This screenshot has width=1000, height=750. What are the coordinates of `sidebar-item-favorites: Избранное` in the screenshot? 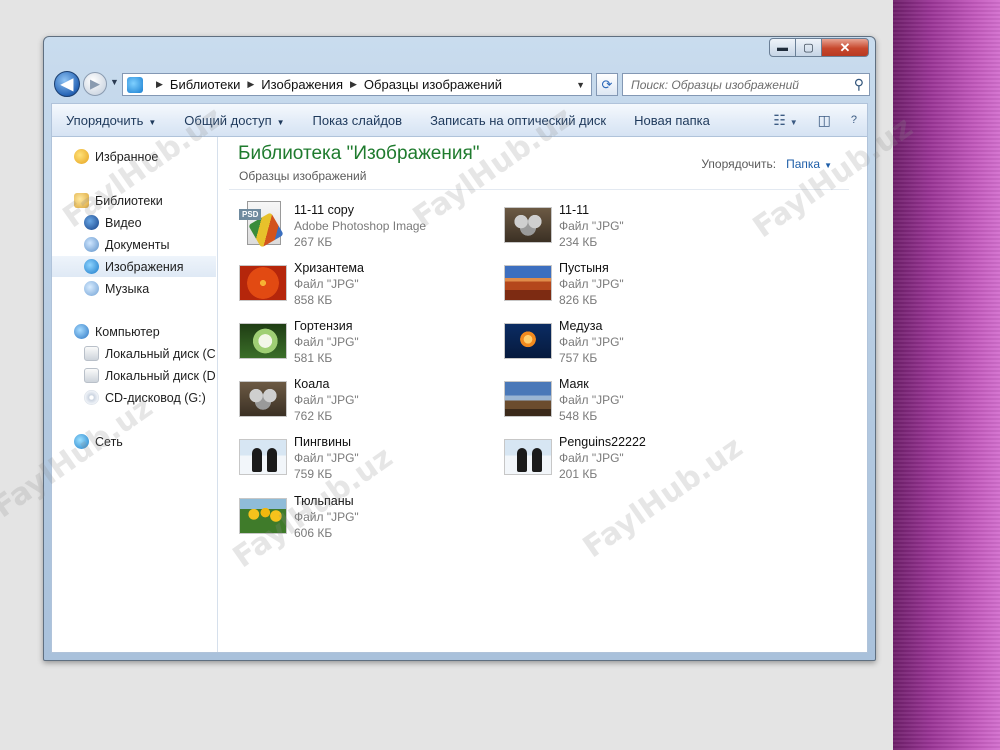 It's located at (134, 156).